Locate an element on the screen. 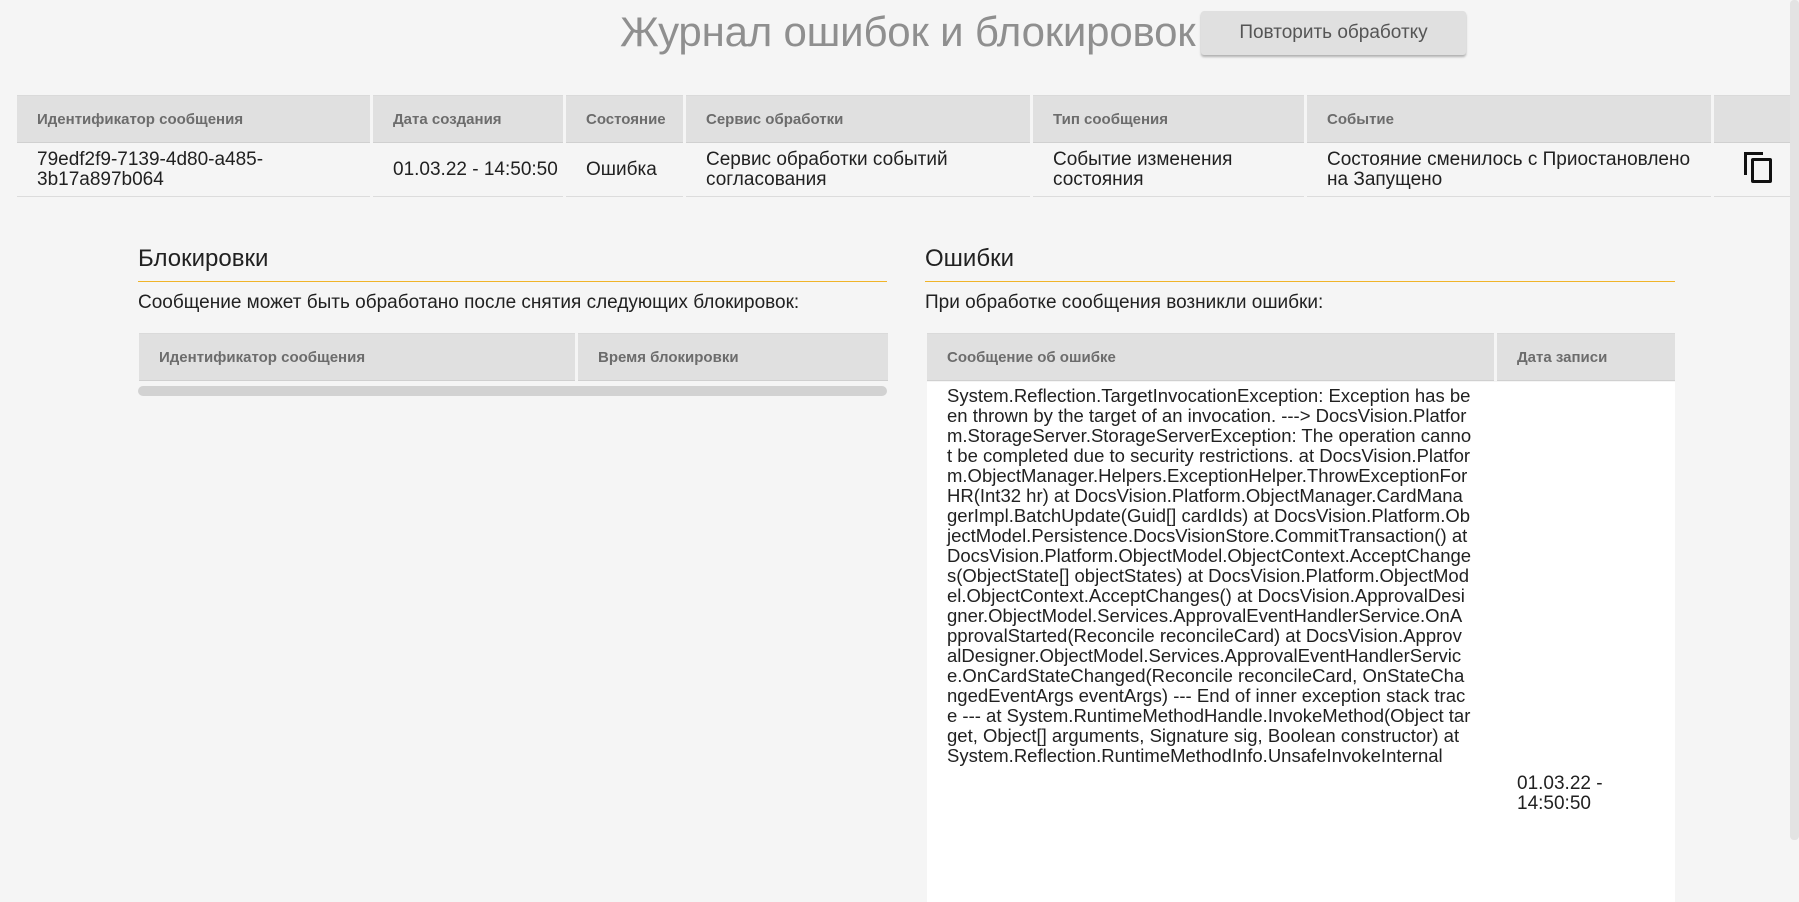  errors-table: Сообщение об ошибке Дата записи is located at coordinates (1301, 357).